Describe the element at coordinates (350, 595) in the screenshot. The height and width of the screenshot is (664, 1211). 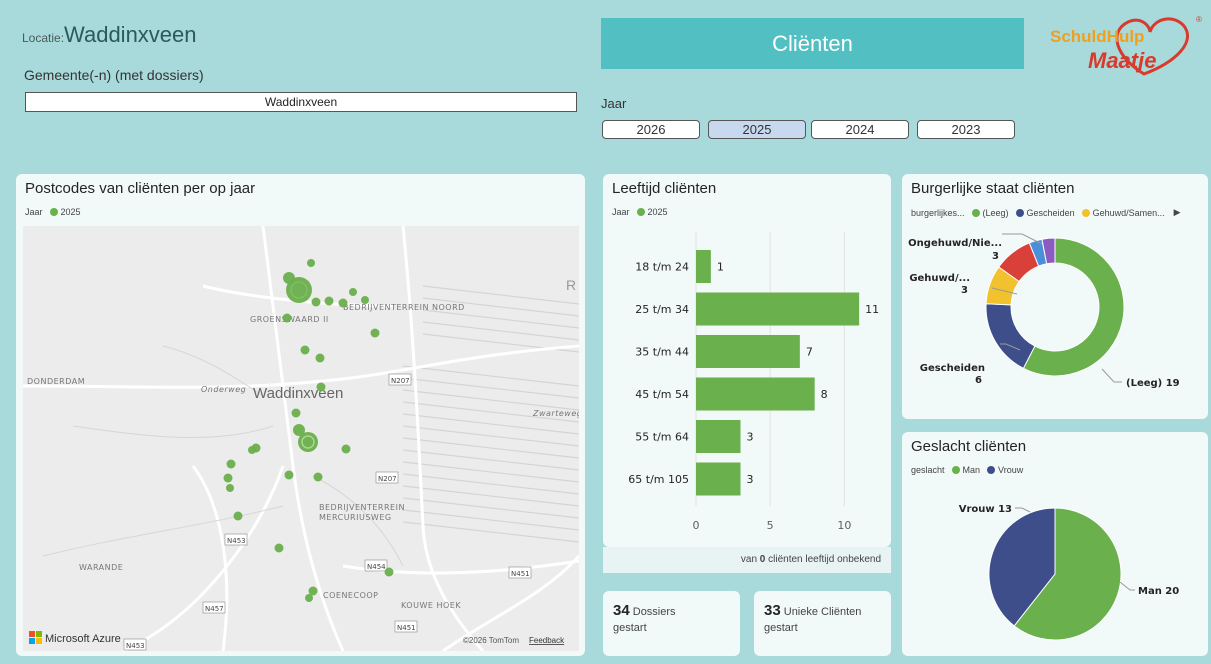
I see `place-label-coenecoop: COENECOOP` at that location.